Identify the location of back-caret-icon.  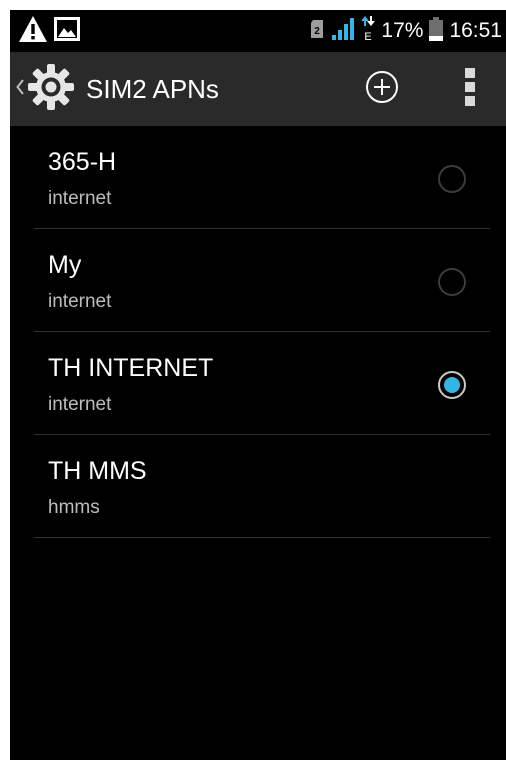
(20, 89).